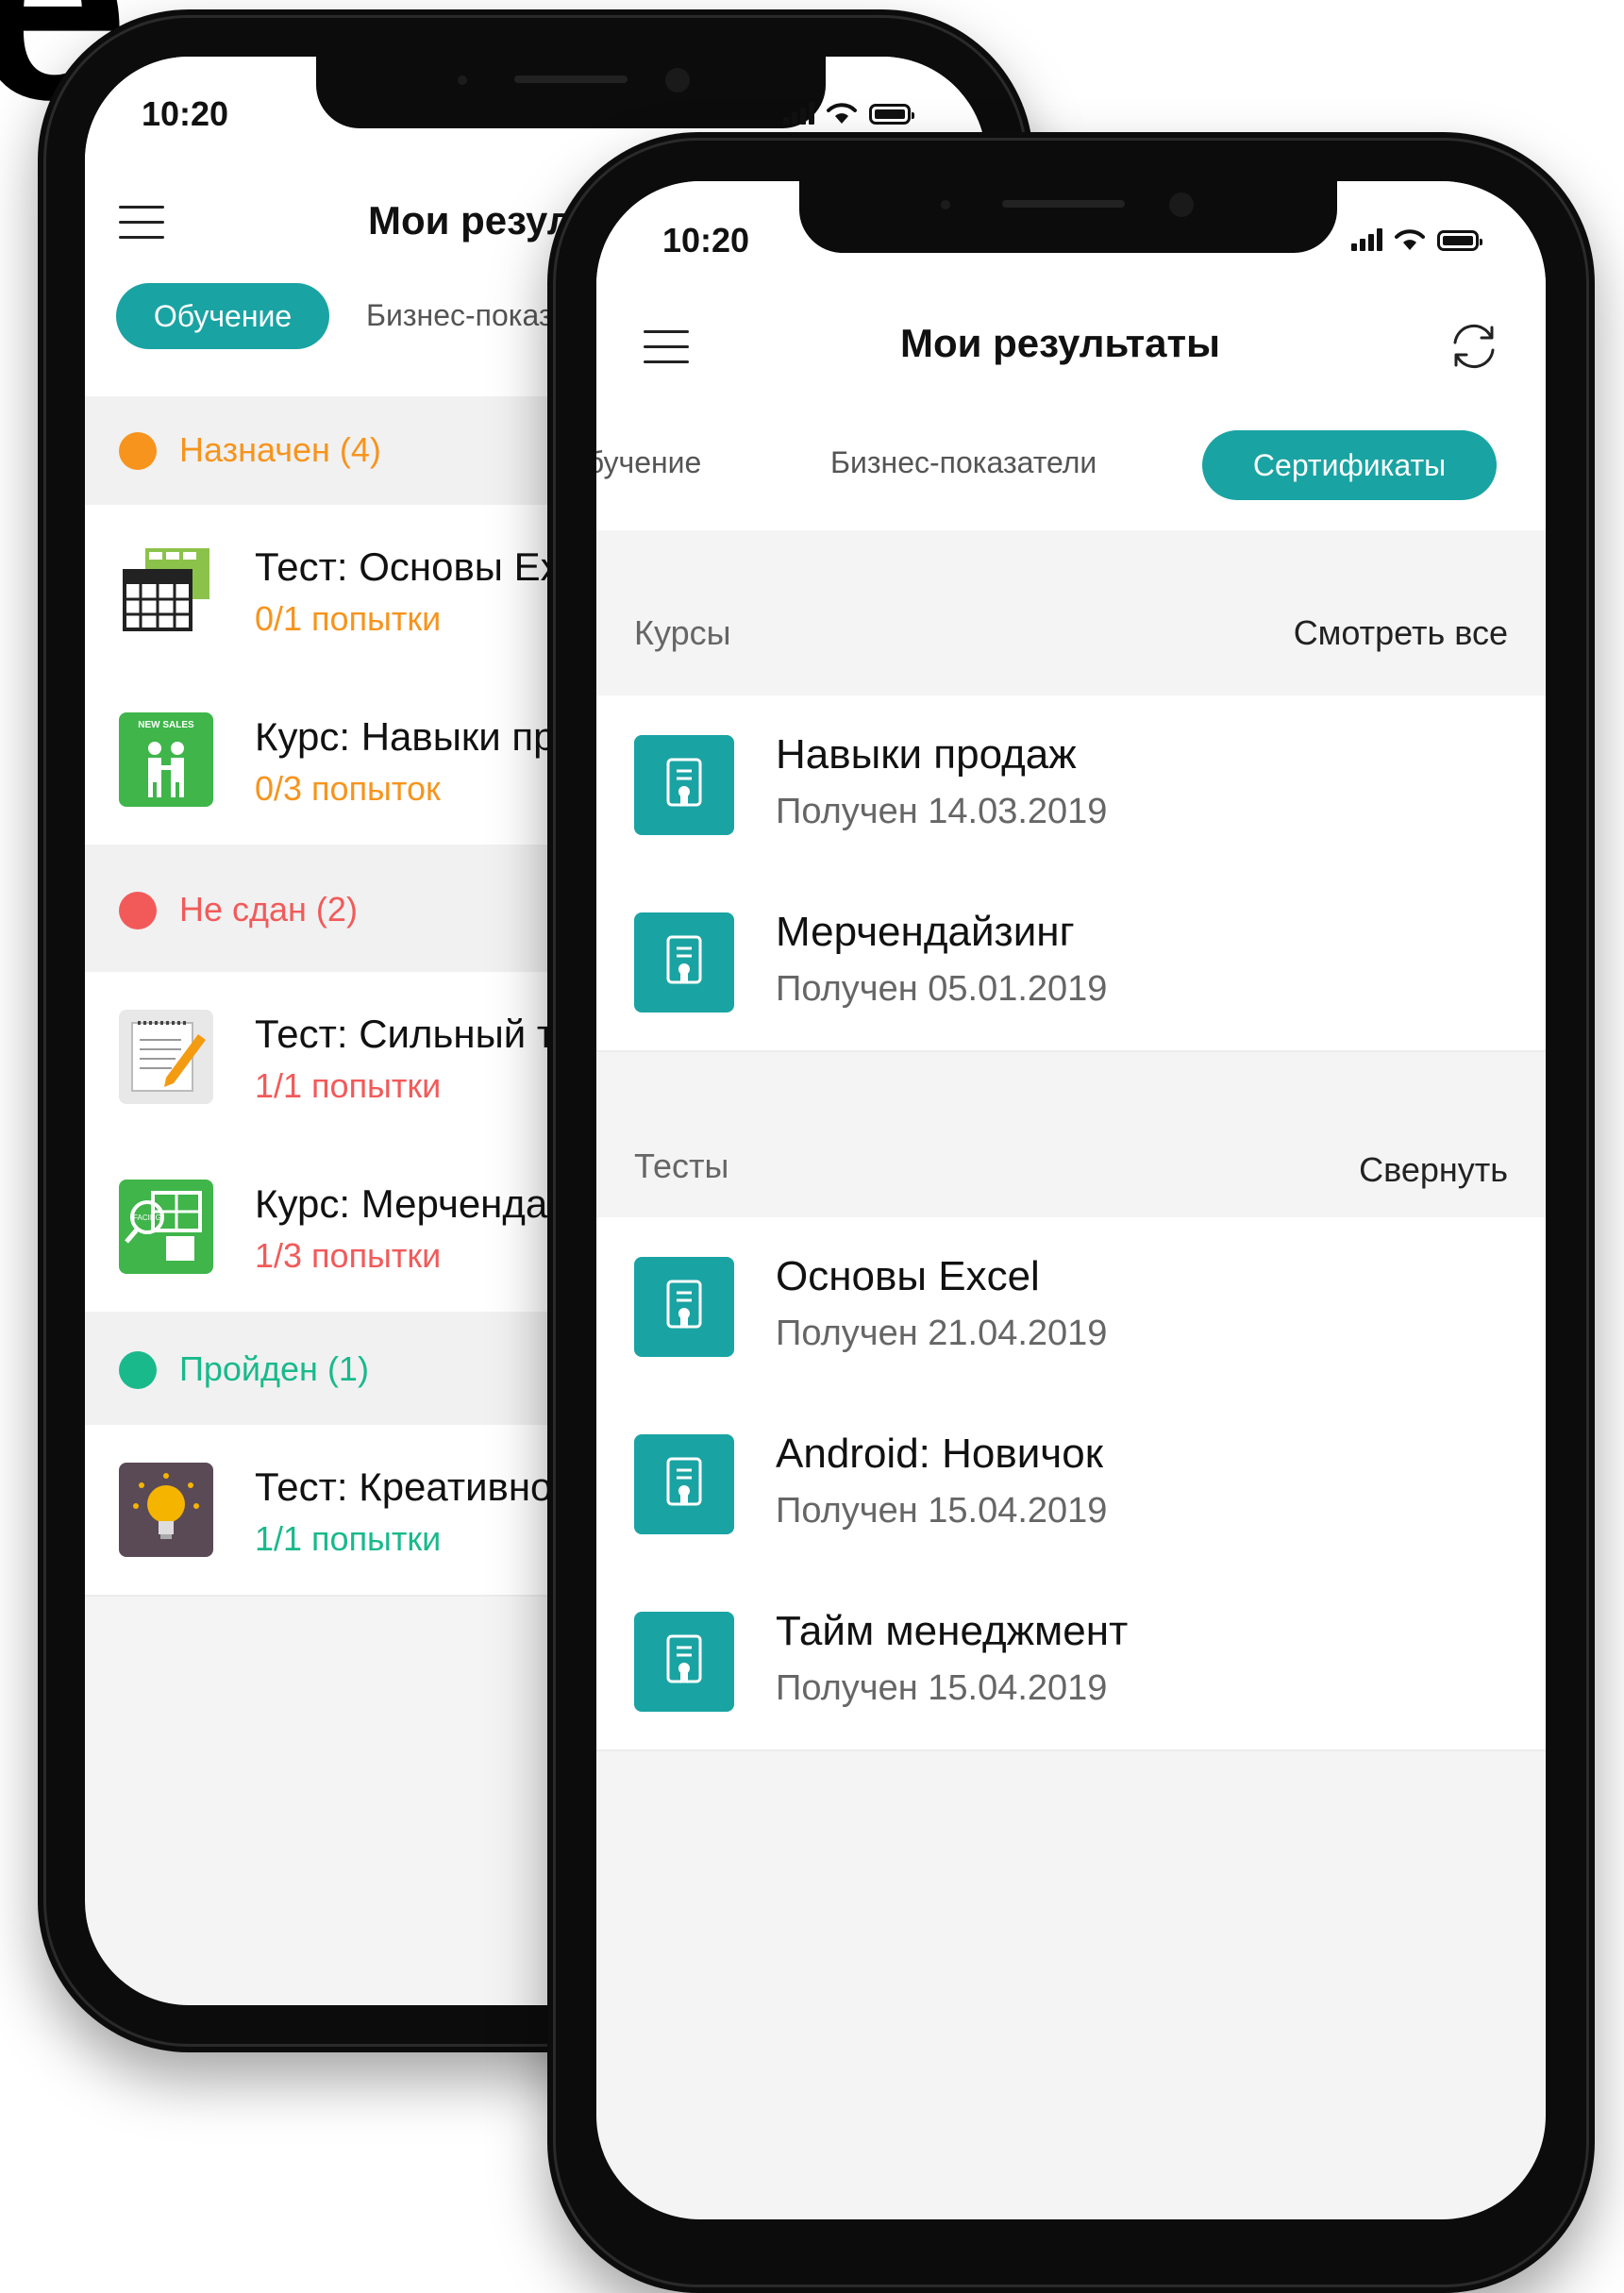 This screenshot has height=2293, width=1624. I want to click on refresh-icon, so click(1474, 346).